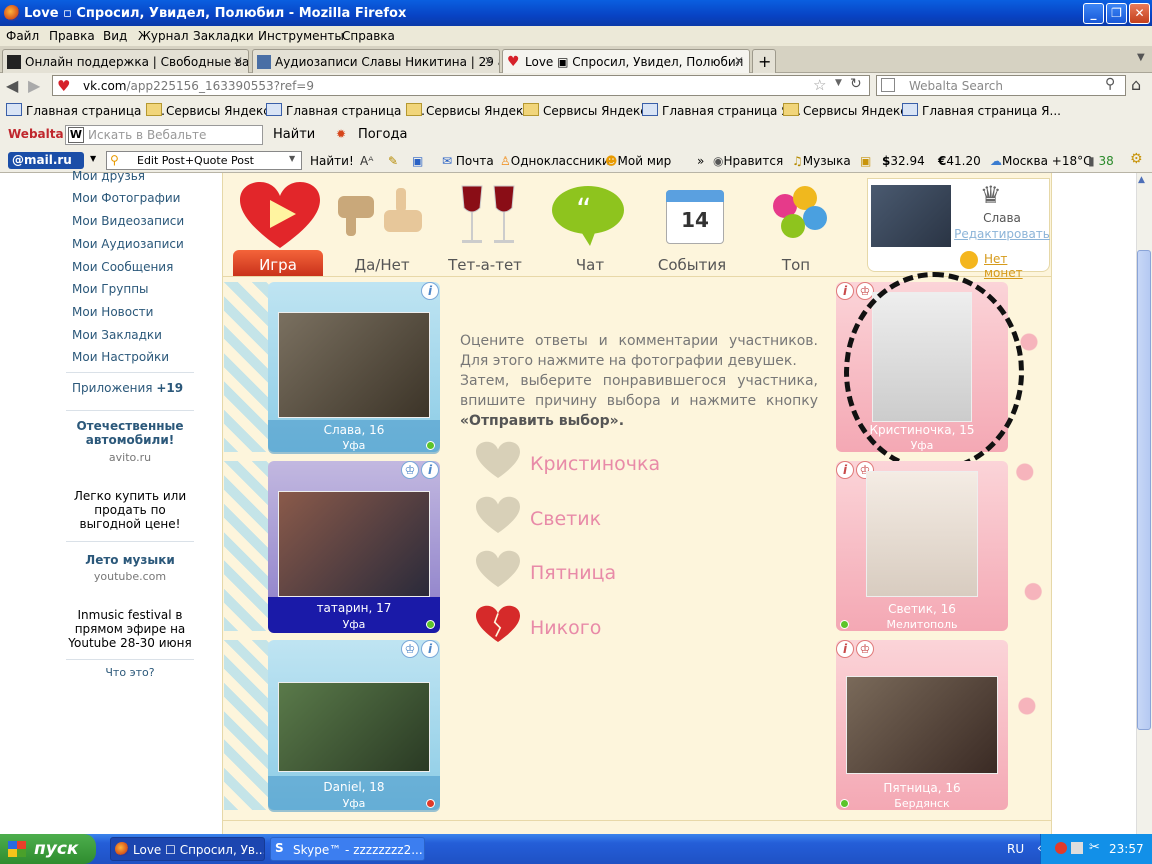 This screenshot has width=1152, height=864. Describe the element at coordinates (1144, 490) in the screenshot. I see `scrollbar-thumb` at that location.